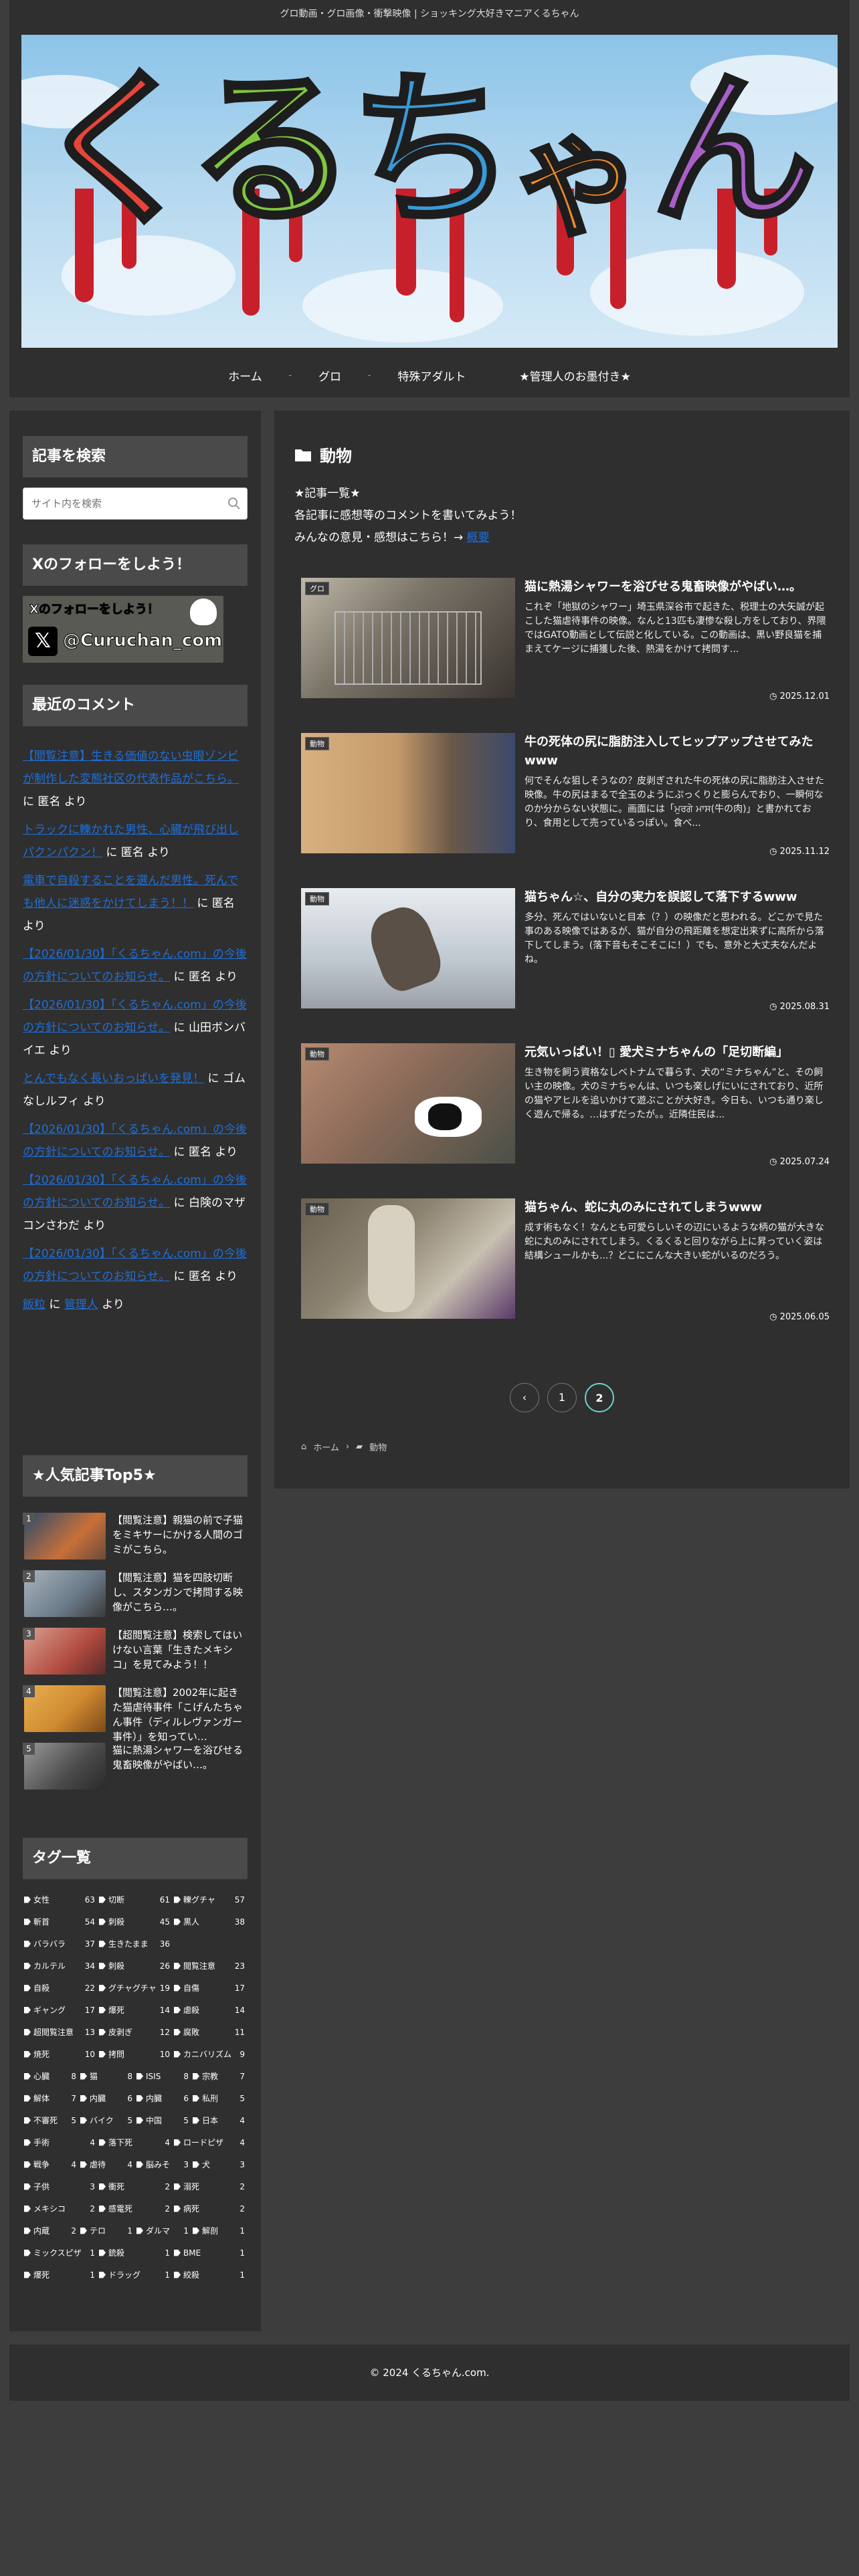  I want to click on nav-item-guro: グロ, so click(330, 375).